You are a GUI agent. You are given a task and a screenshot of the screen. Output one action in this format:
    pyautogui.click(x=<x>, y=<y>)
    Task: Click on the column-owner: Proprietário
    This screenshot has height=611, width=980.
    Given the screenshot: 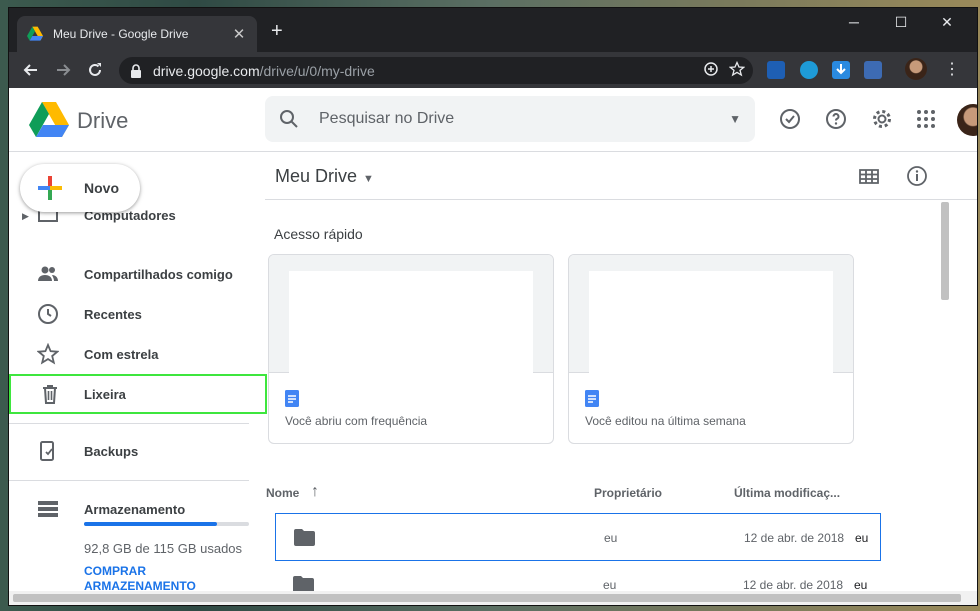 What is the action you would take?
    pyautogui.click(x=628, y=493)
    